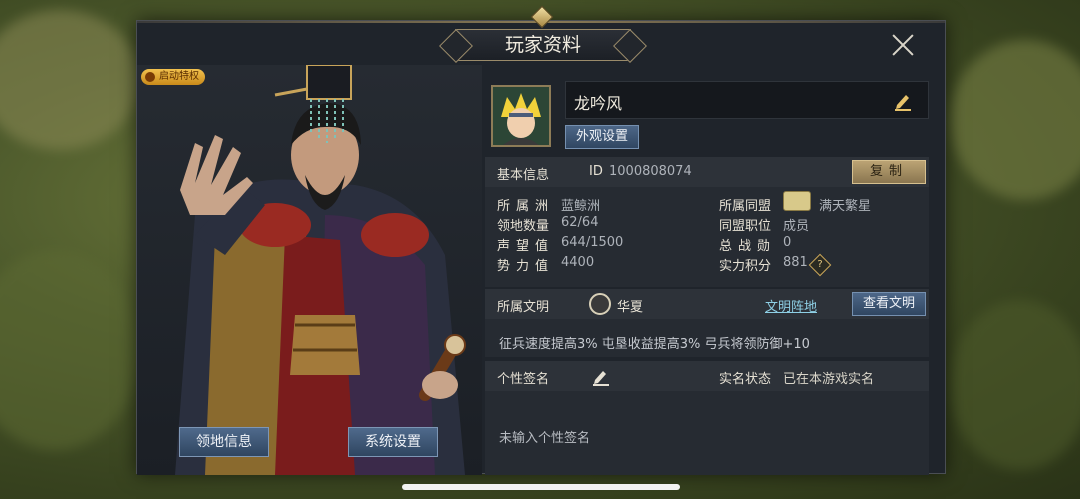 Image resolution: width=1080 pixels, height=499 pixels. I want to click on territory-count-label: 领地数量, so click(523, 226).